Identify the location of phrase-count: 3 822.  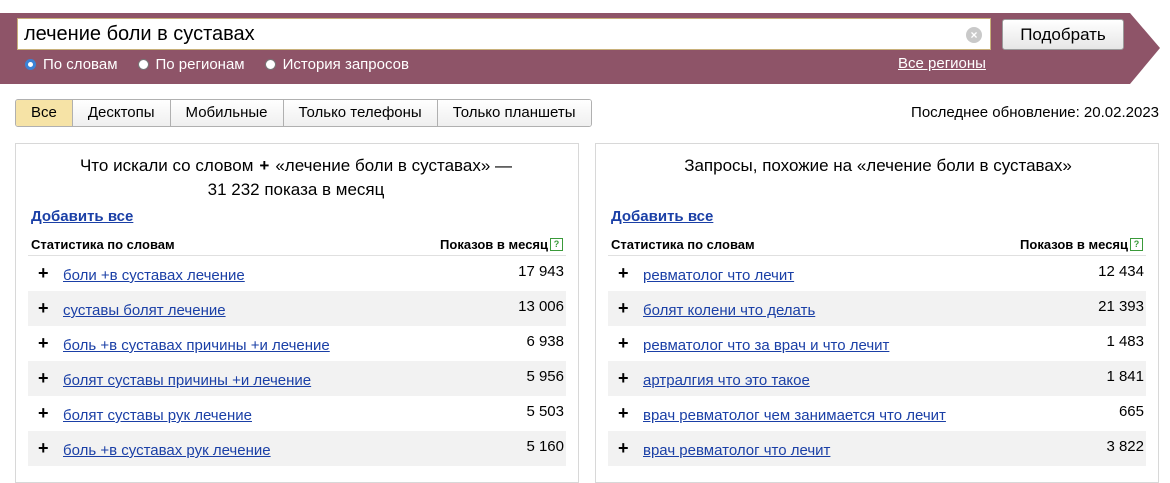
(1125, 446).